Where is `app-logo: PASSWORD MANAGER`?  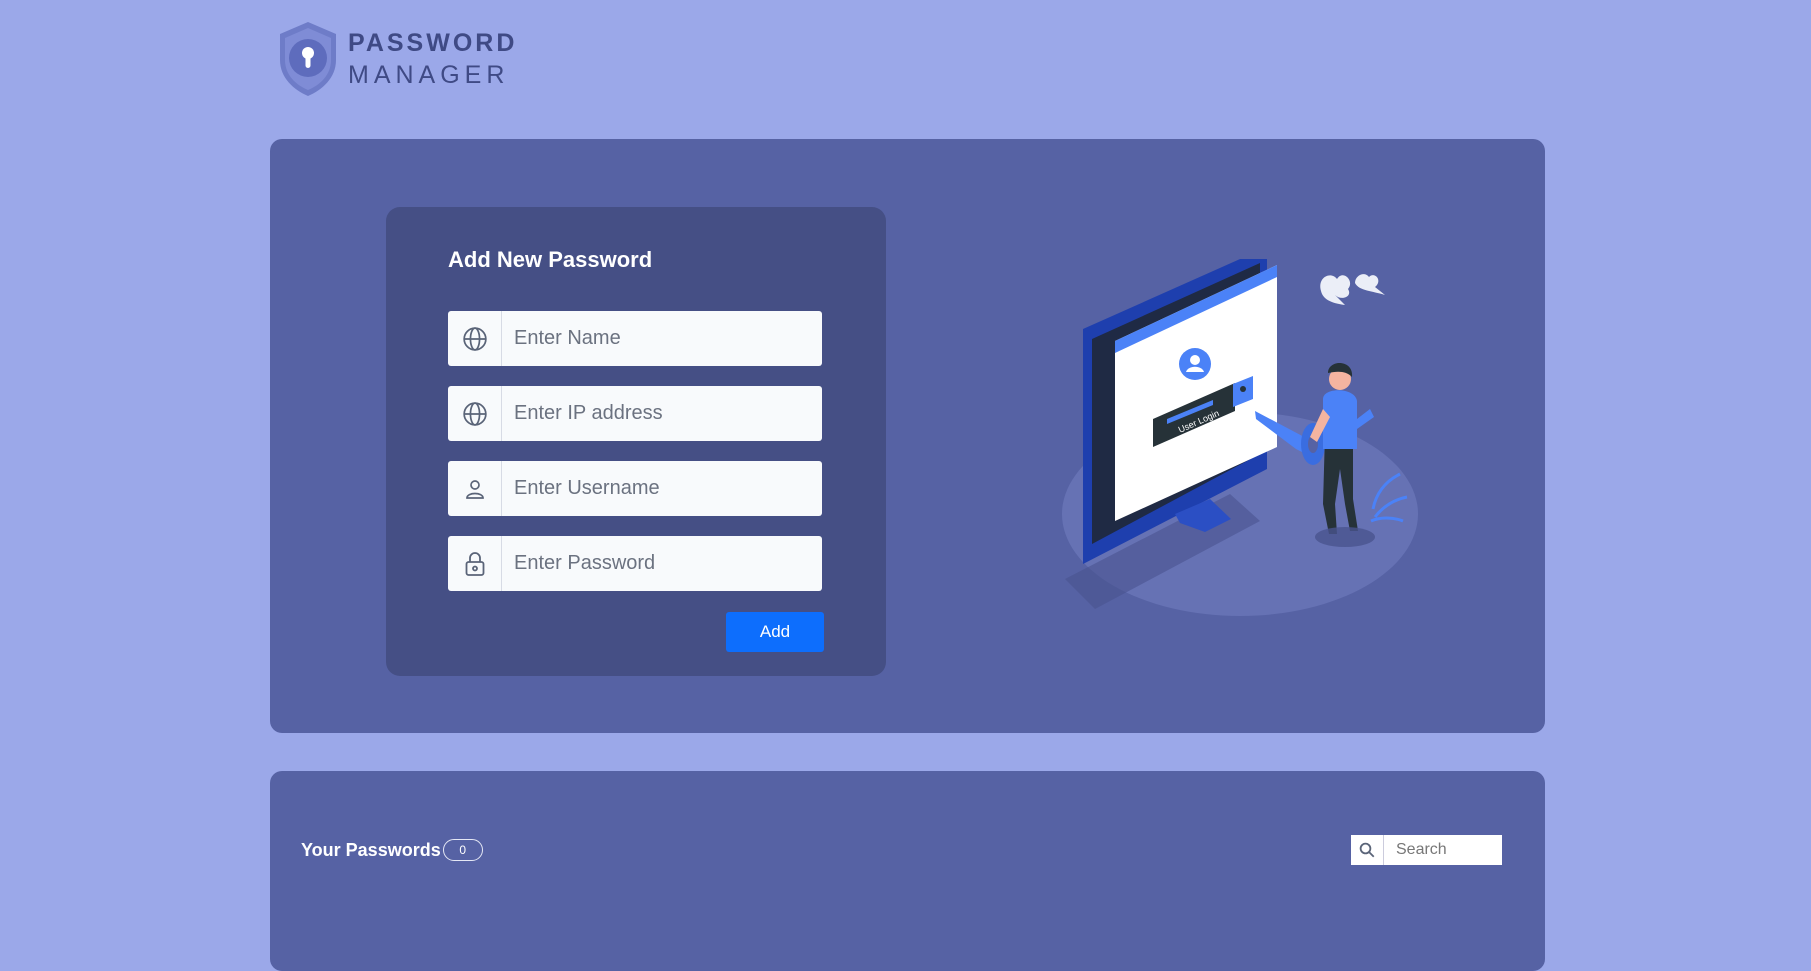 app-logo: PASSWORD MANAGER is located at coordinates (396, 59).